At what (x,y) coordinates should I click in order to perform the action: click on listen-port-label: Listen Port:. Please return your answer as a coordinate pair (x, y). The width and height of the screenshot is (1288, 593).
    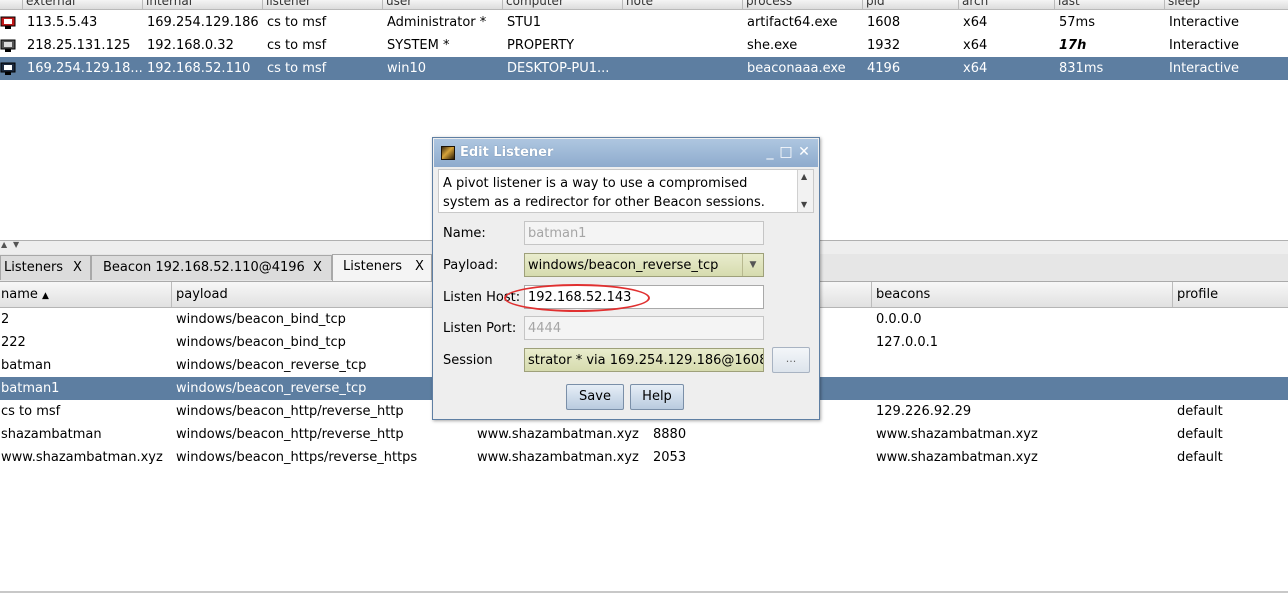
    Looking at the image, I should click on (480, 328).